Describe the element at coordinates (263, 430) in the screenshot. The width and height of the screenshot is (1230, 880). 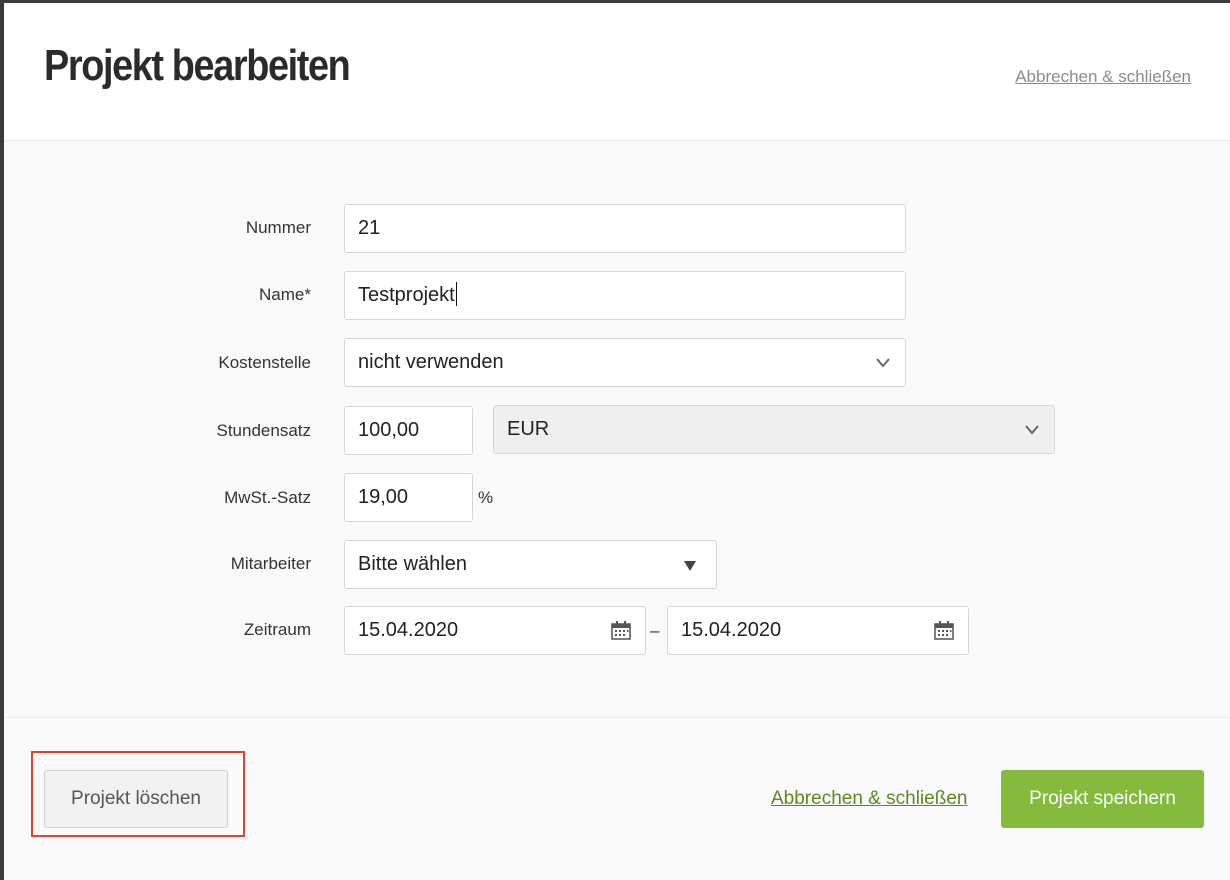
I see `stundensatz-label: Stundensatz` at that location.